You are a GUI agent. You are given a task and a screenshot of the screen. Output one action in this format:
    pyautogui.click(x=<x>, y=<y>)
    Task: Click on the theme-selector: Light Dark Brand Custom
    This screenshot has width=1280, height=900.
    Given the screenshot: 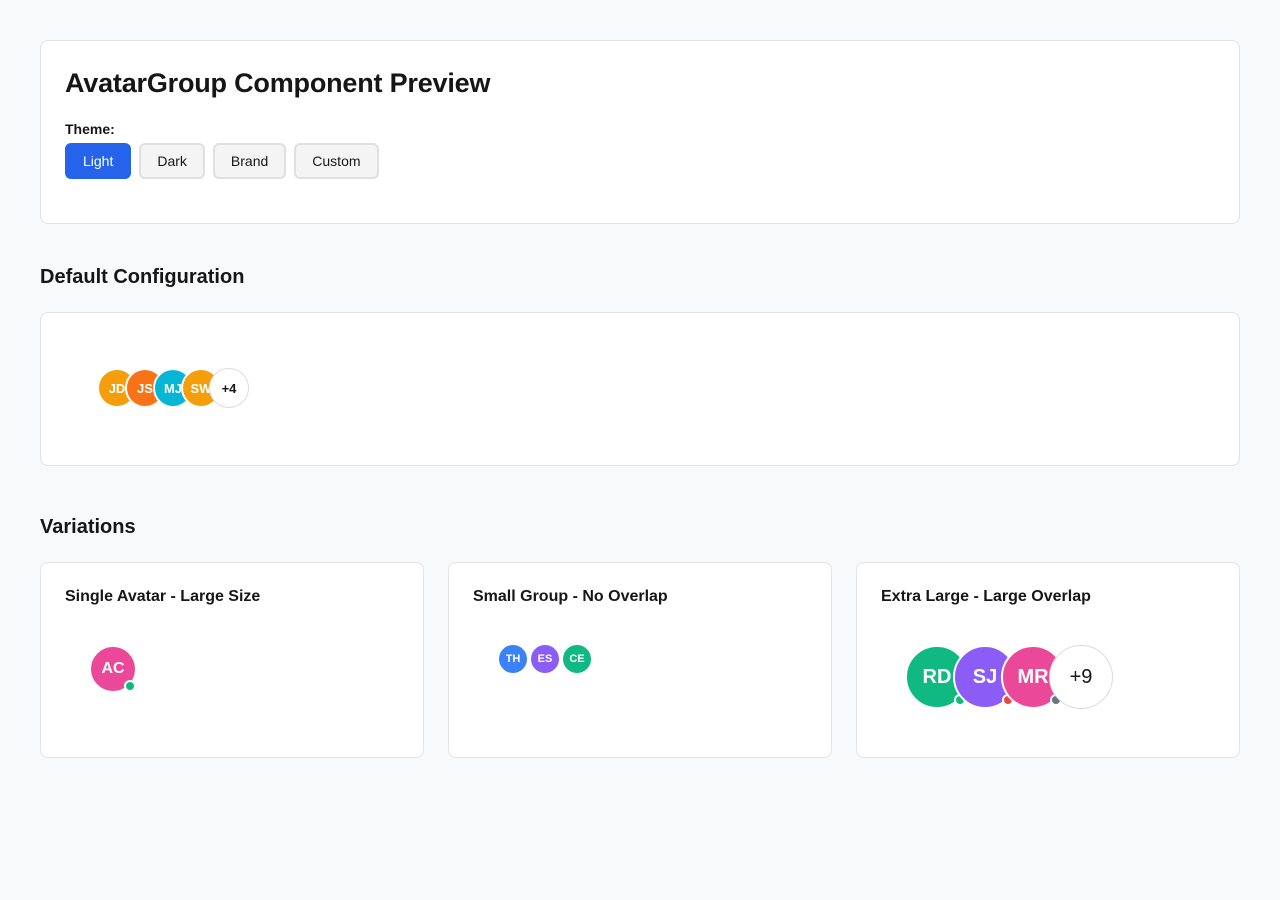 What is the action you would take?
    pyautogui.click(x=640, y=161)
    